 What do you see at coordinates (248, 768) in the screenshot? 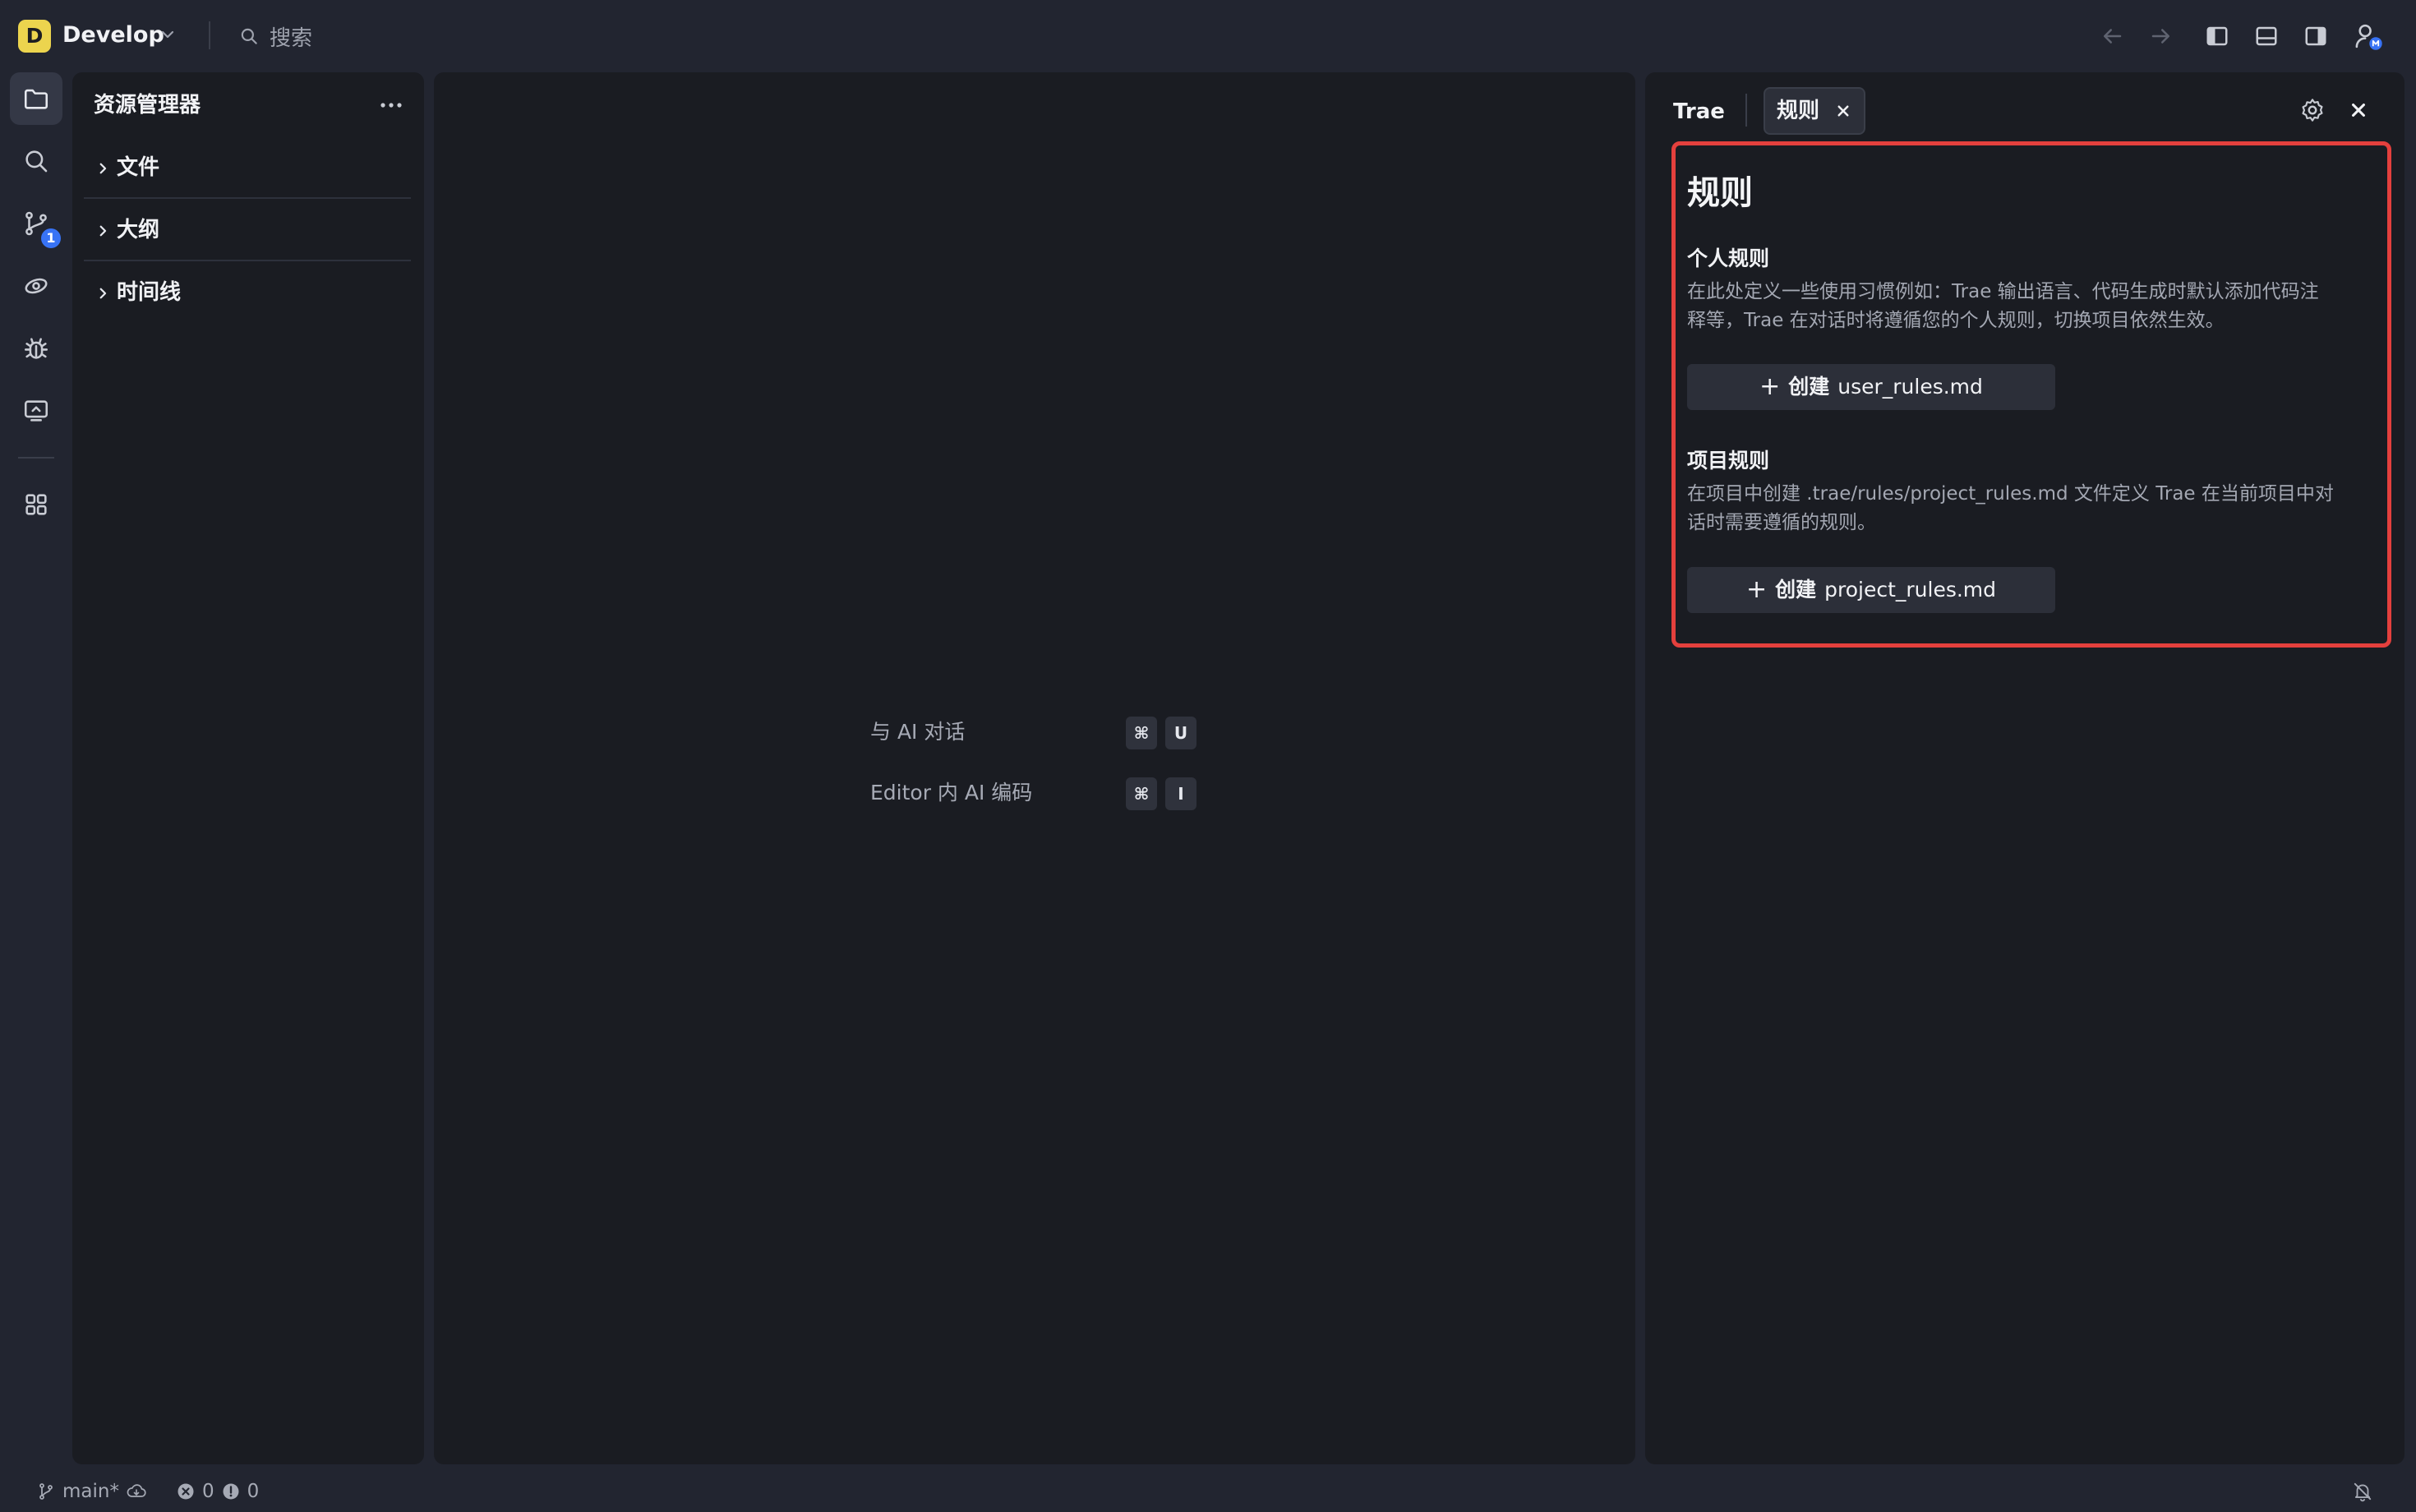
I see `explorer-panel: 资源管理器 文件 大纲 时间线` at bounding box center [248, 768].